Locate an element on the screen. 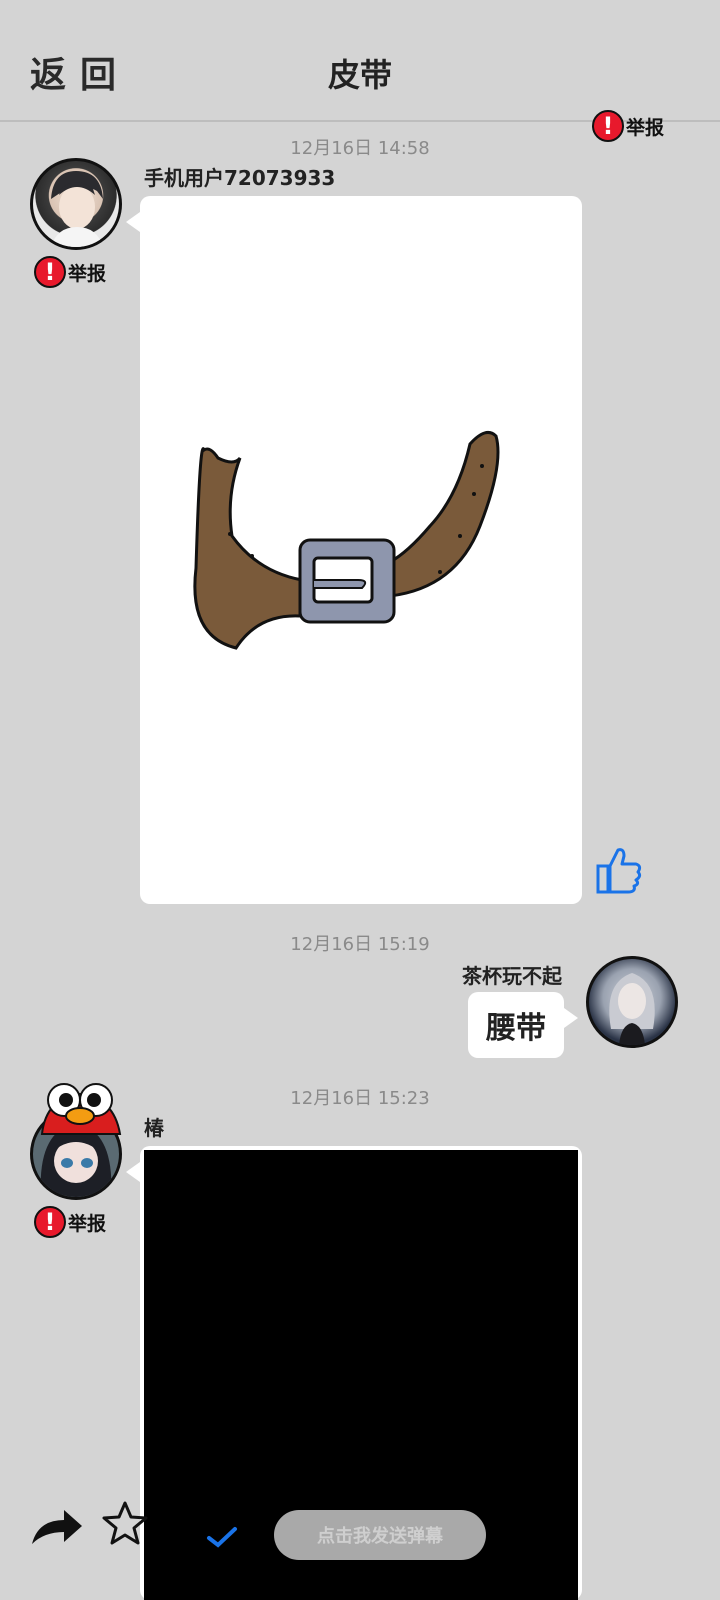  bottom-toolbar: 点击我发送弹幕 is located at coordinates (360, 1545).